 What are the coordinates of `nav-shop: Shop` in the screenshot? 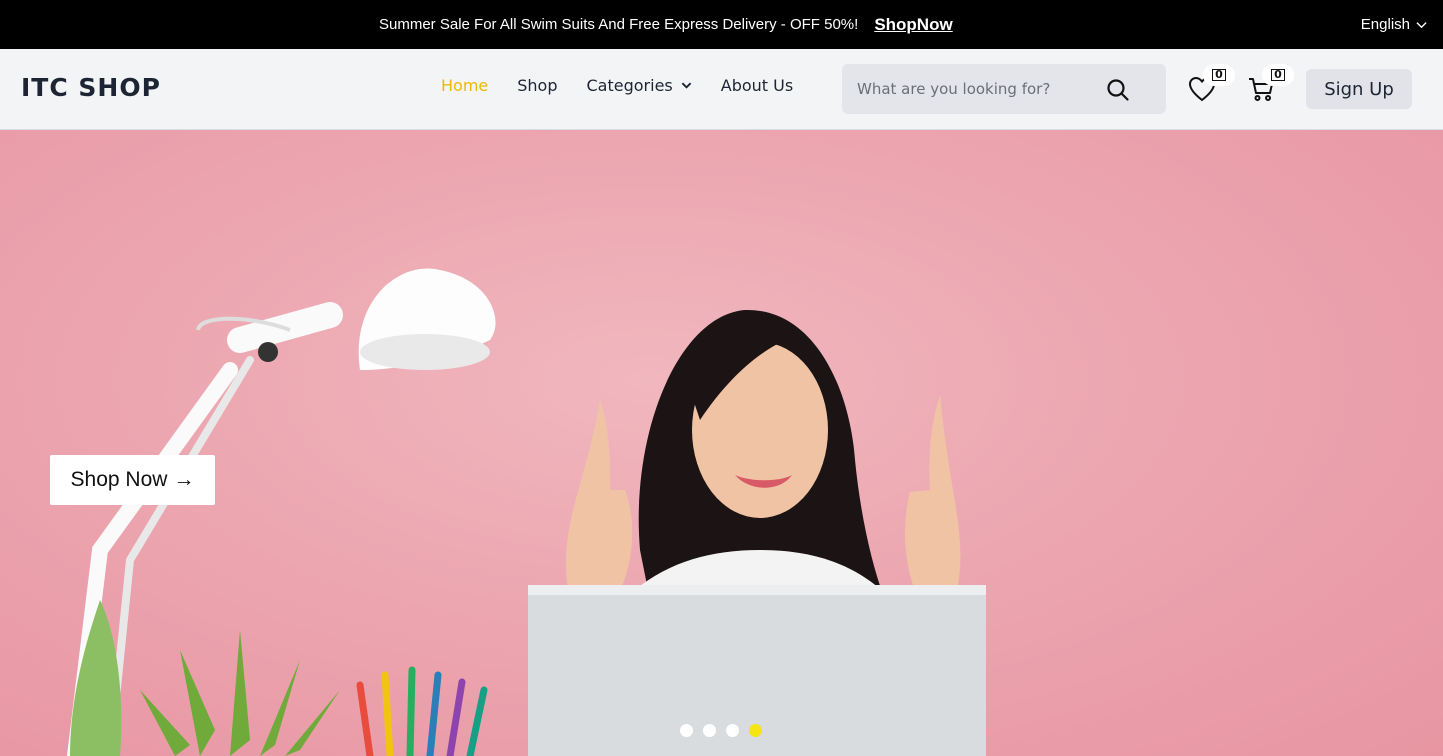 It's located at (537, 85).